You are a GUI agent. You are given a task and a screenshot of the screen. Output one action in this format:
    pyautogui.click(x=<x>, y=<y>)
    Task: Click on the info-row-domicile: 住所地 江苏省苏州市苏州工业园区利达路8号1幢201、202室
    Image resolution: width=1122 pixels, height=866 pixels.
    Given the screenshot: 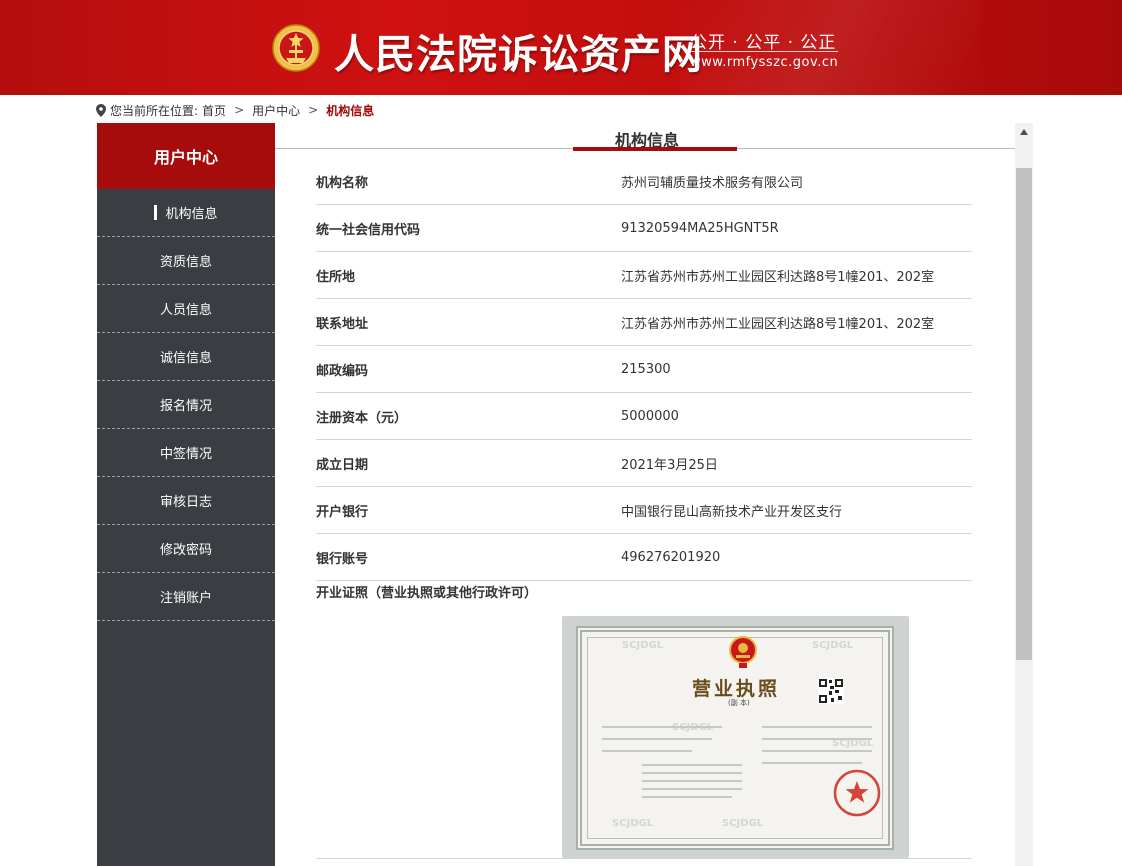 What is the action you would take?
    pyautogui.click(x=644, y=275)
    